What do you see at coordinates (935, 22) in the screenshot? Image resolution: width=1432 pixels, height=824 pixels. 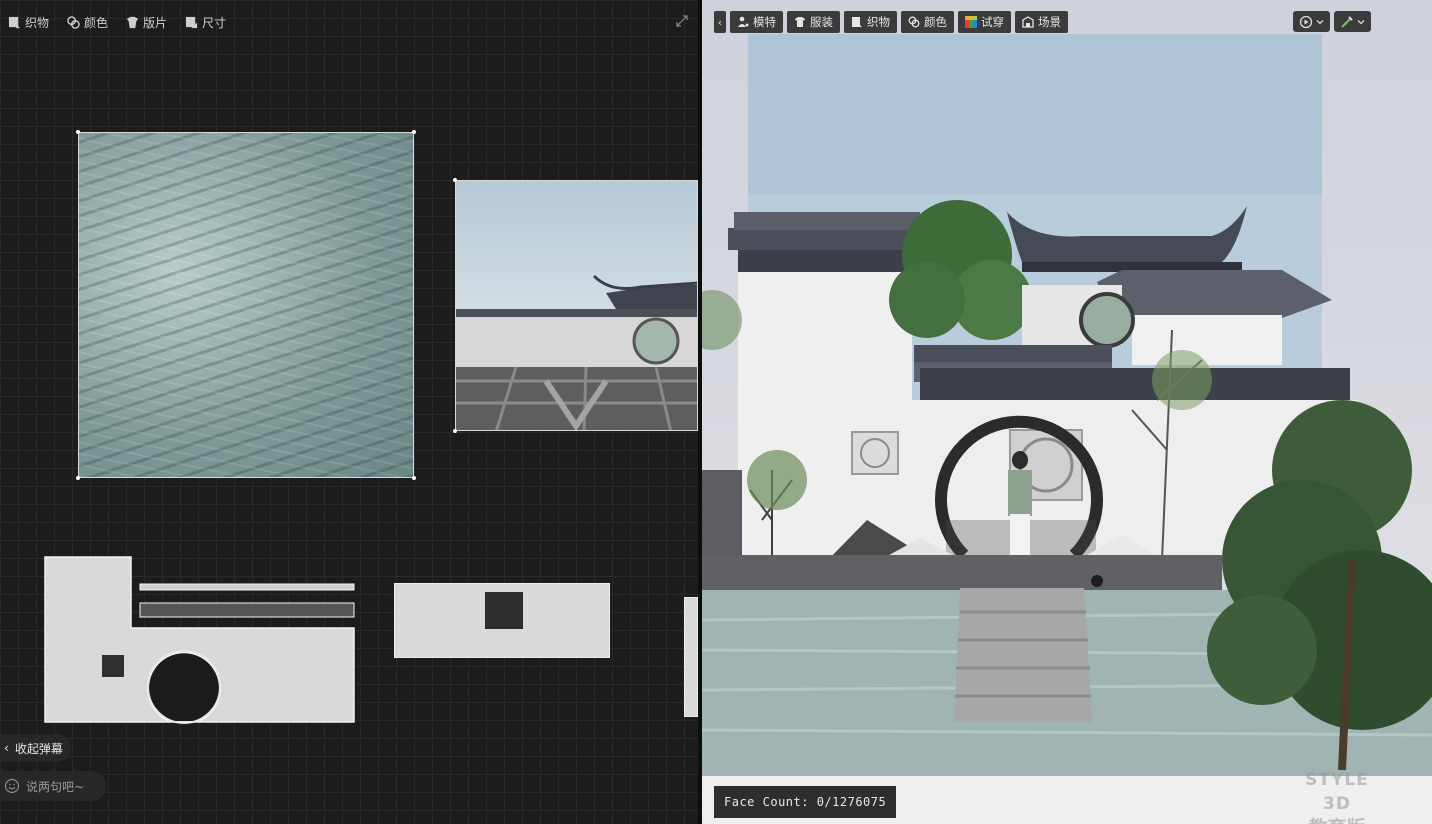 I see `color-button-label: 颜色` at bounding box center [935, 22].